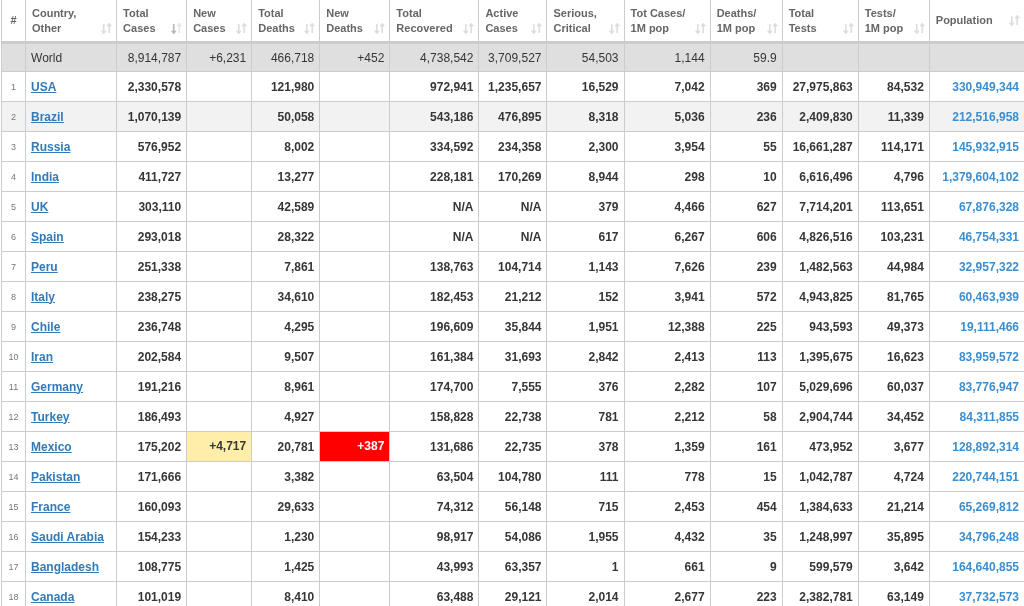 This screenshot has height=606, width=1024. Describe the element at coordinates (766, 326) in the screenshot. I see `table-cell: 225` at that location.